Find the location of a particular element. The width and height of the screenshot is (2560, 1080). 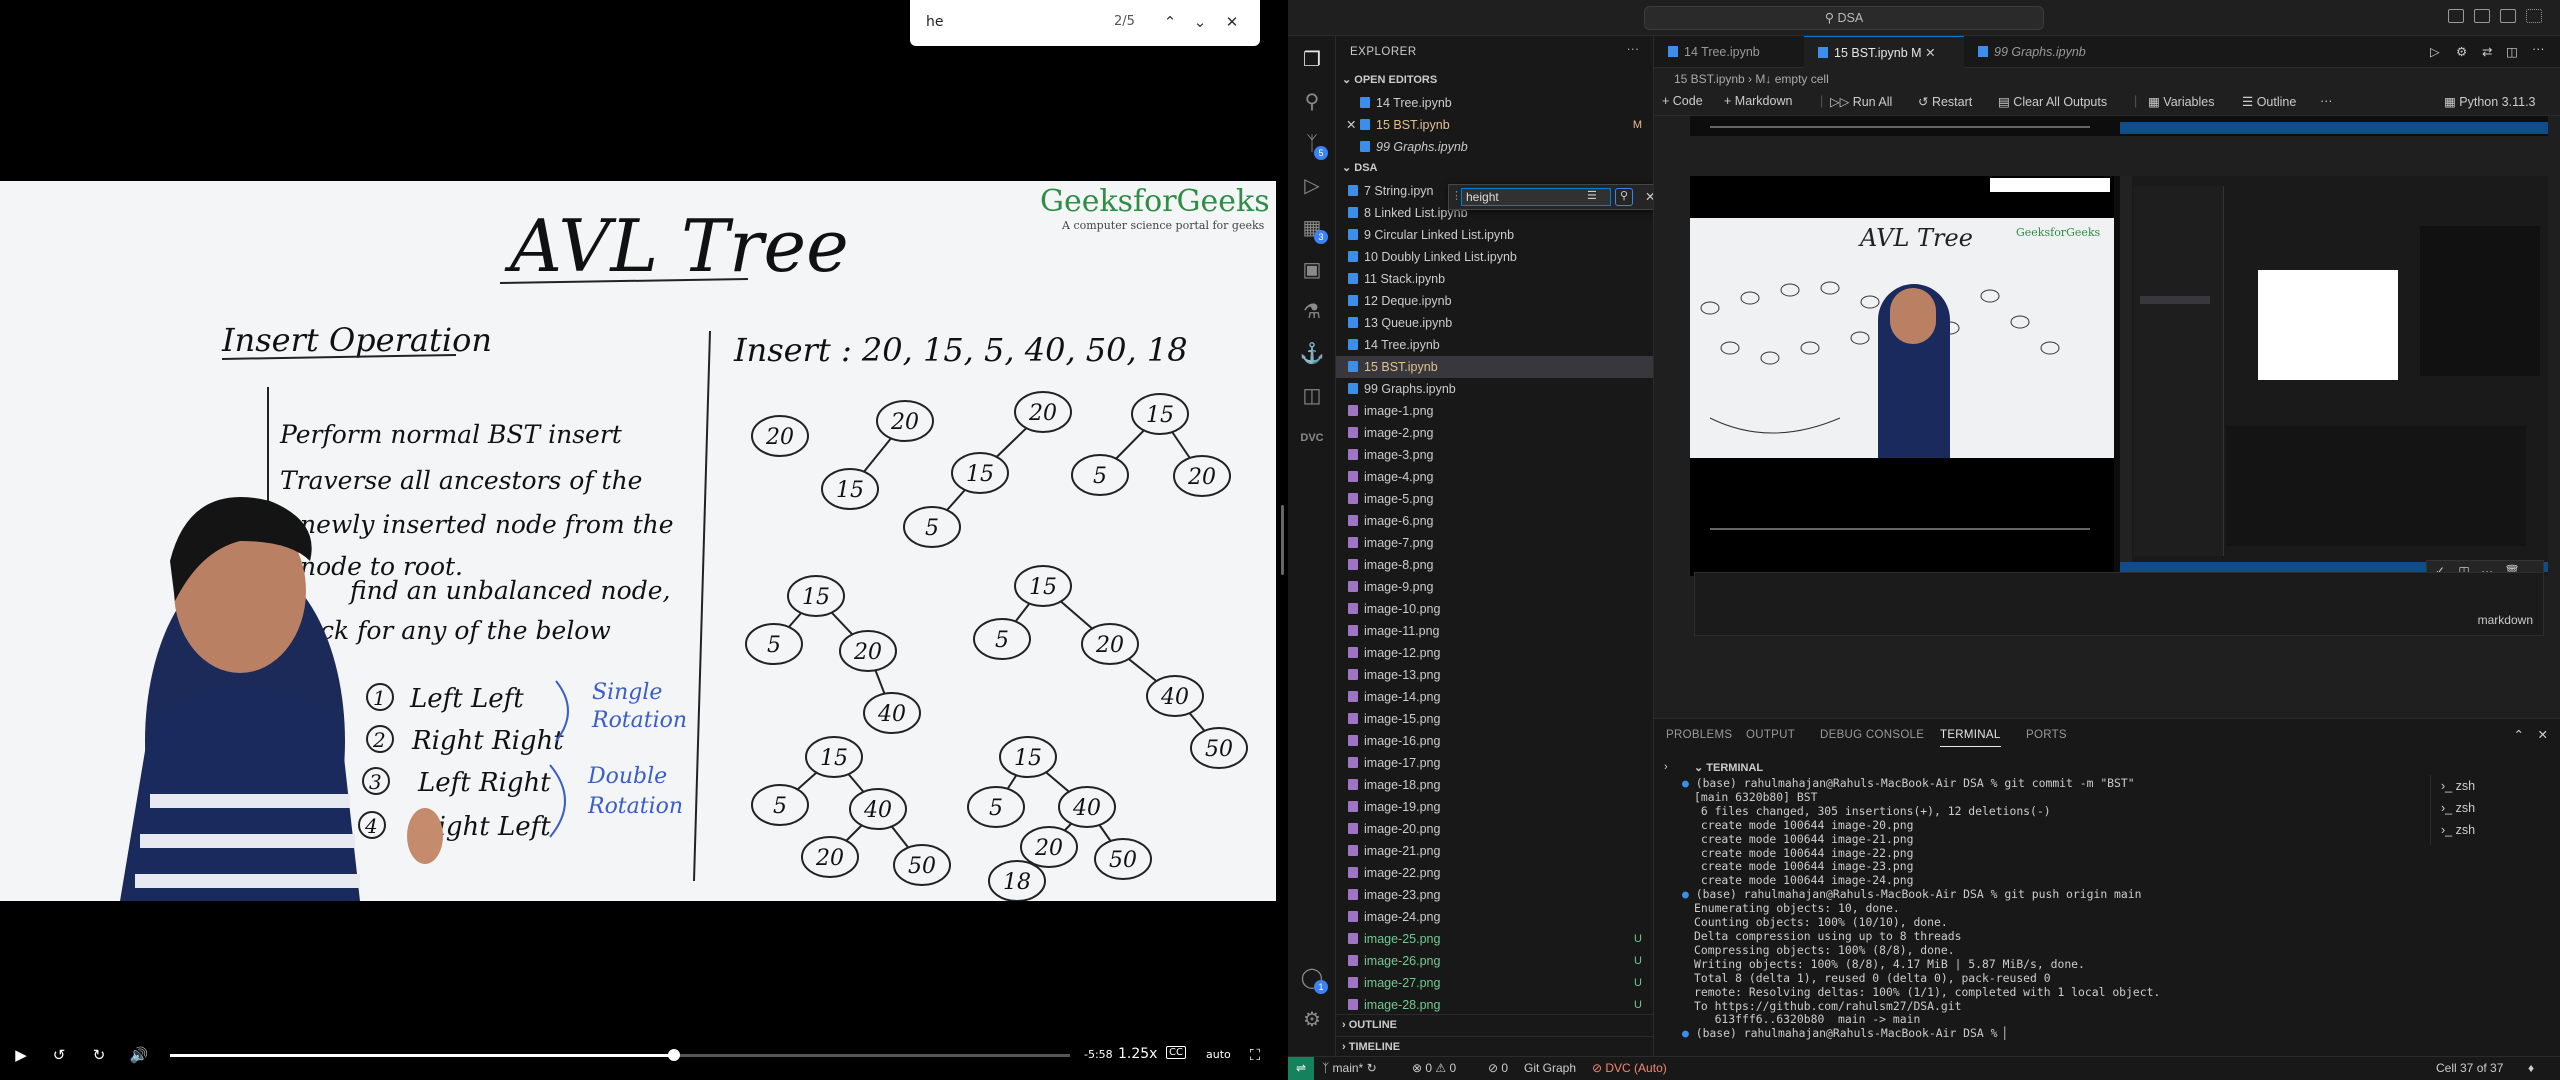

problems-indicator: ⊗ 0 ⚠ 0 is located at coordinates (1434, 1068).